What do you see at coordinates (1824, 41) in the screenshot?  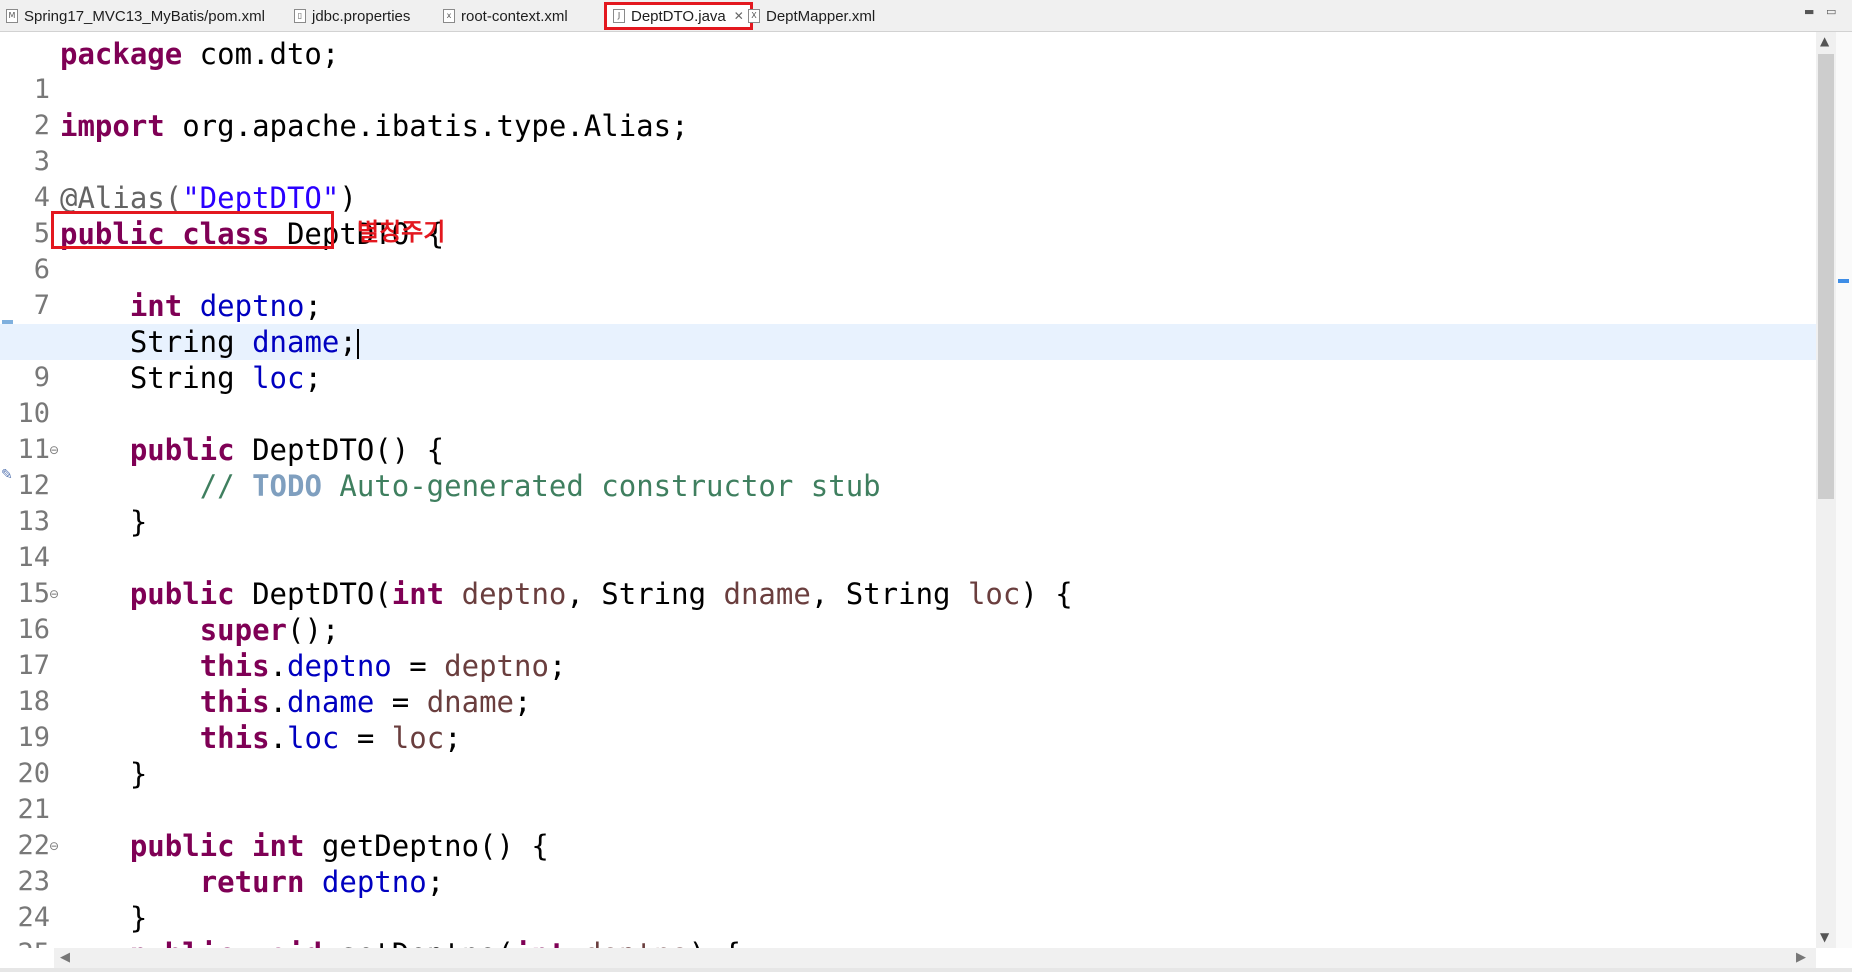 I see `scroll-up-arrow-icon: ▲` at bounding box center [1824, 41].